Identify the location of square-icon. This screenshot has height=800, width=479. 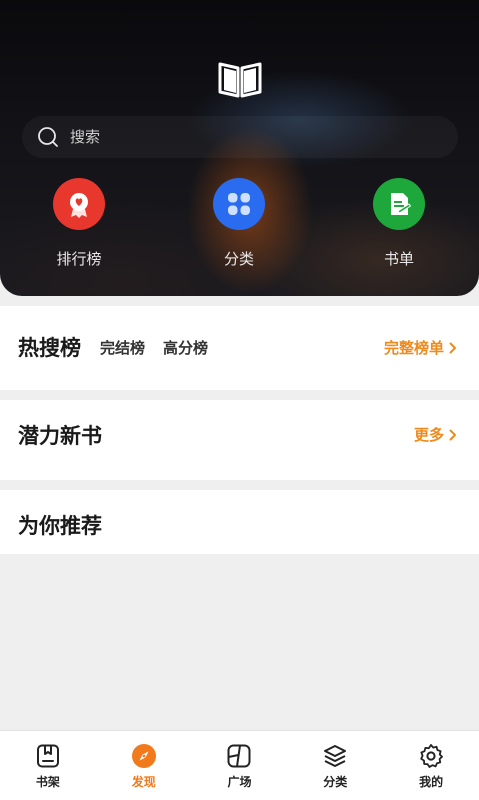
(239, 756).